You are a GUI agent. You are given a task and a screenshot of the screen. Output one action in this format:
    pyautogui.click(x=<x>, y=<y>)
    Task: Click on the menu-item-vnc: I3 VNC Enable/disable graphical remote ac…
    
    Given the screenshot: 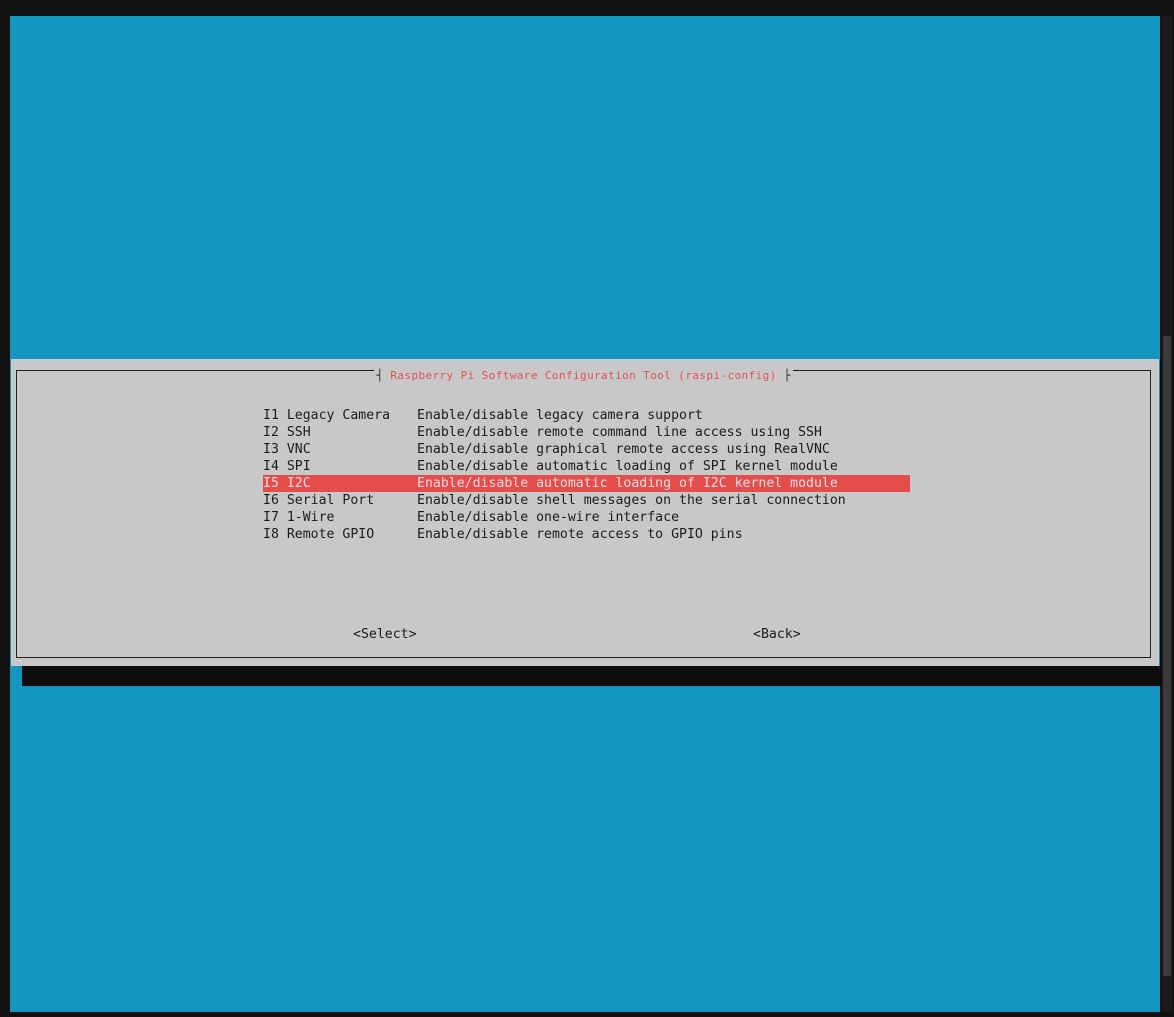 What is the action you would take?
    pyautogui.click(x=586, y=449)
    